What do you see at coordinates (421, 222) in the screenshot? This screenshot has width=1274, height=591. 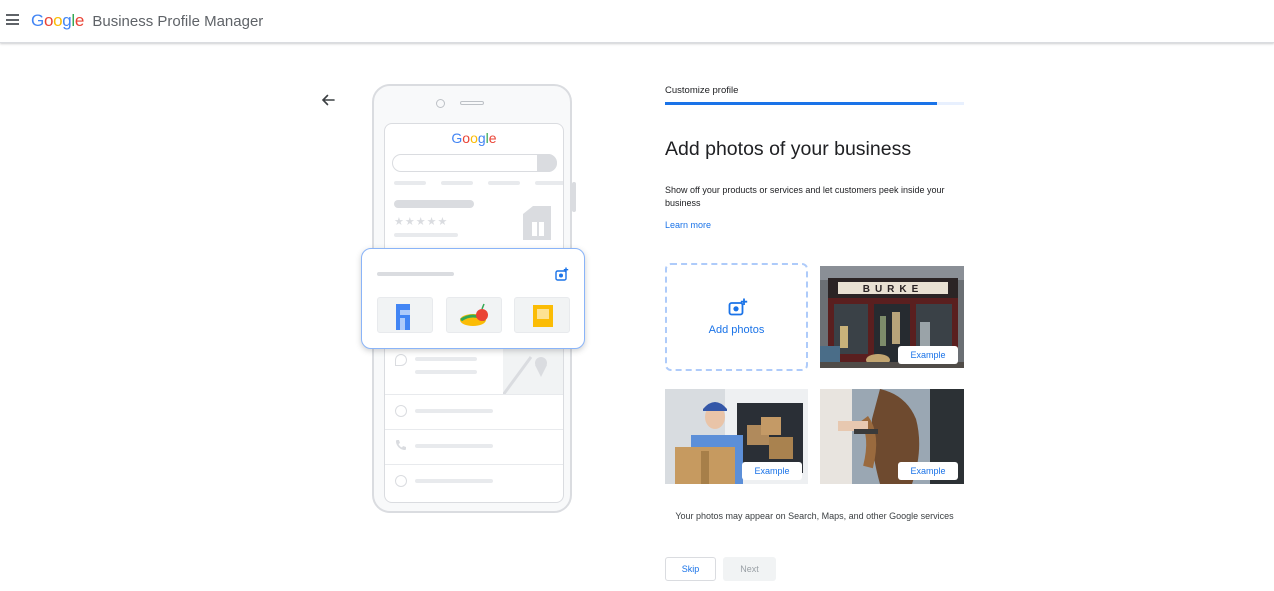 I see `mini-star-rating: ★★★★★` at bounding box center [421, 222].